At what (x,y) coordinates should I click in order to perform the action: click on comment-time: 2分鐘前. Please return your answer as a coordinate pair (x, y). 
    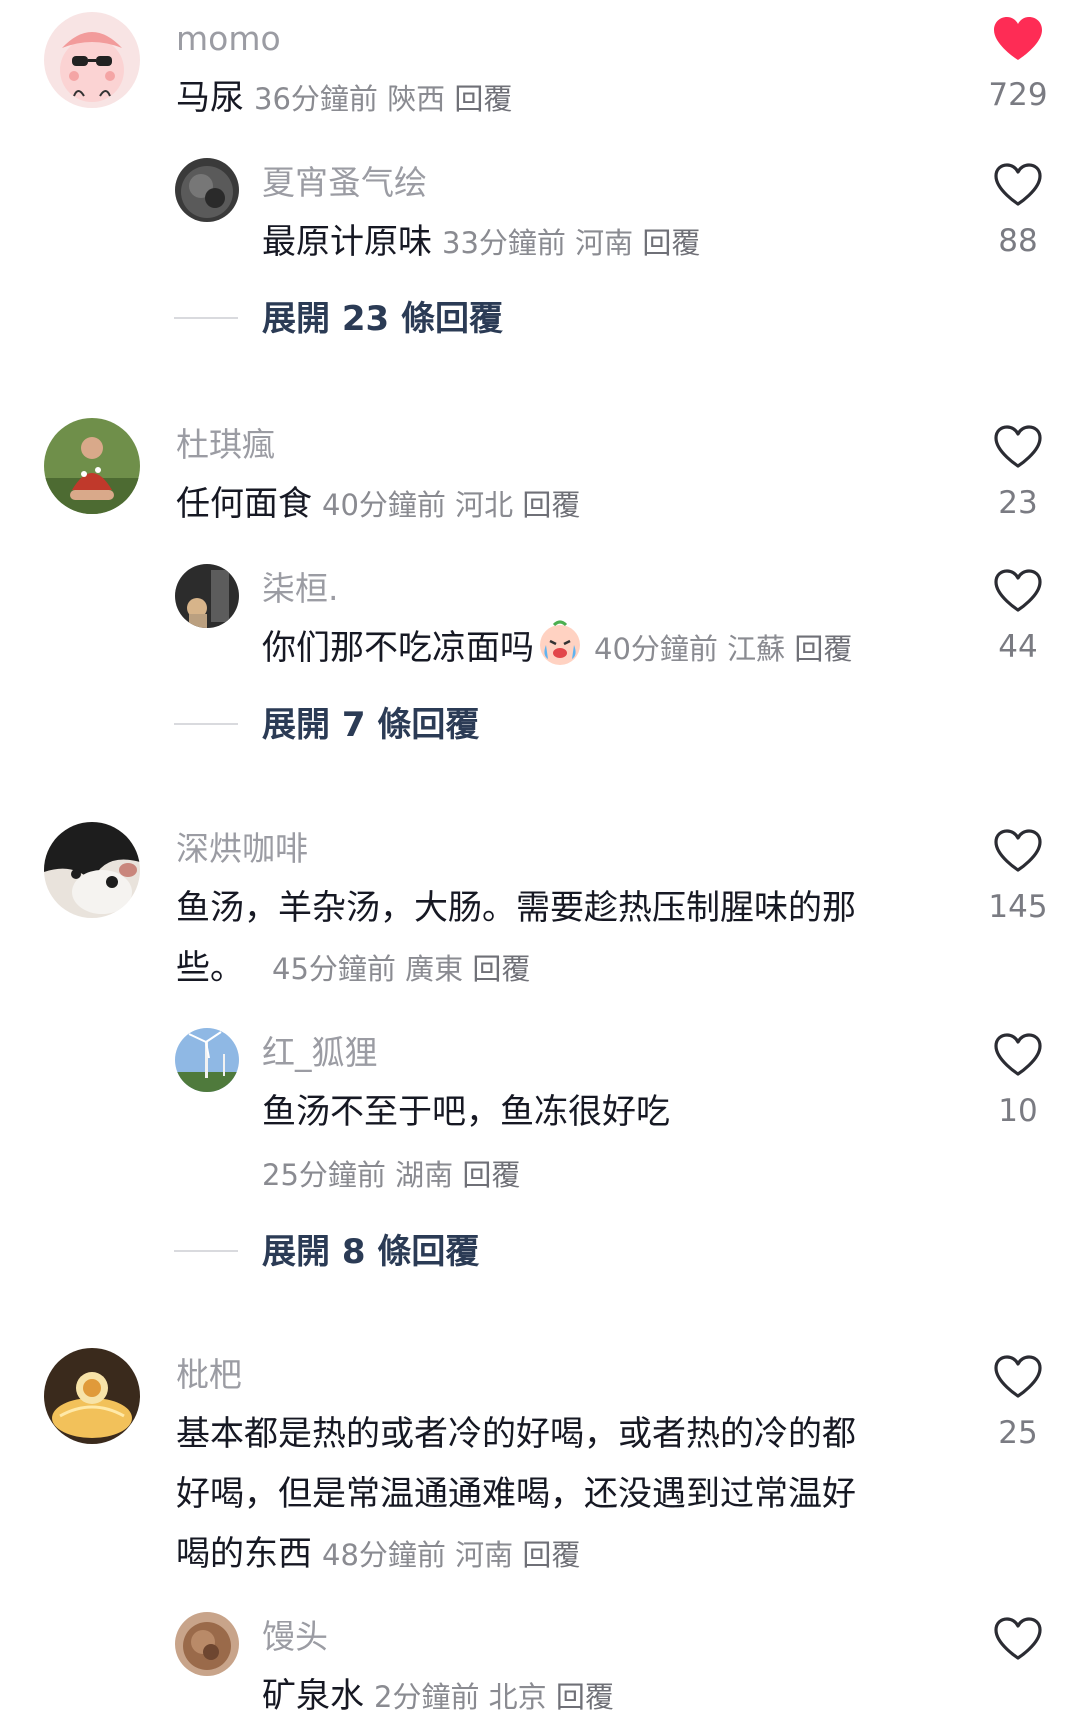
    Looking at the image, I should click on (427, 1697).